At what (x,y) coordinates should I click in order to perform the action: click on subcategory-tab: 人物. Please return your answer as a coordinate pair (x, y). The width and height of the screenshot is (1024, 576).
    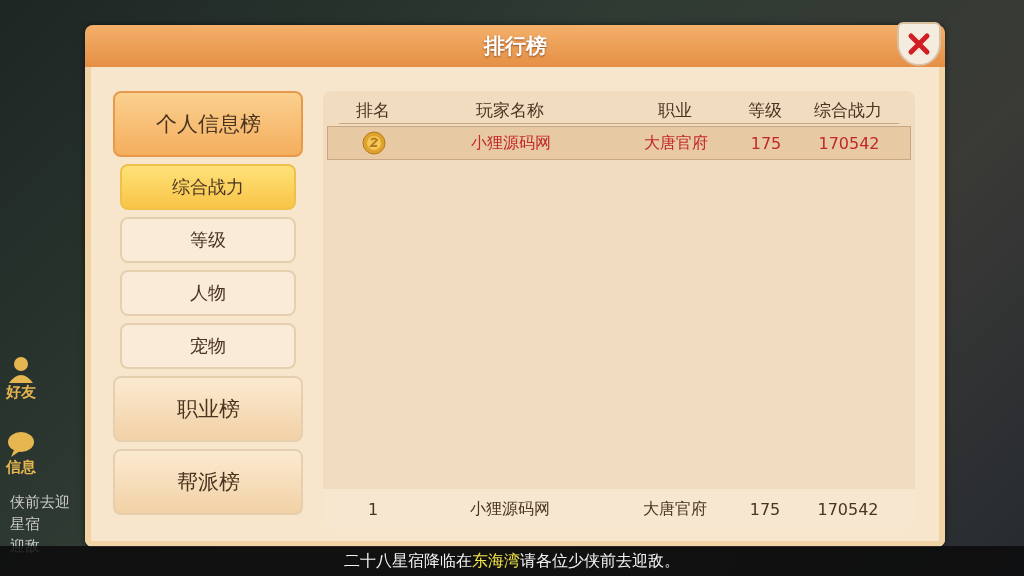
    Looking at the image, I should click on (208, 293).